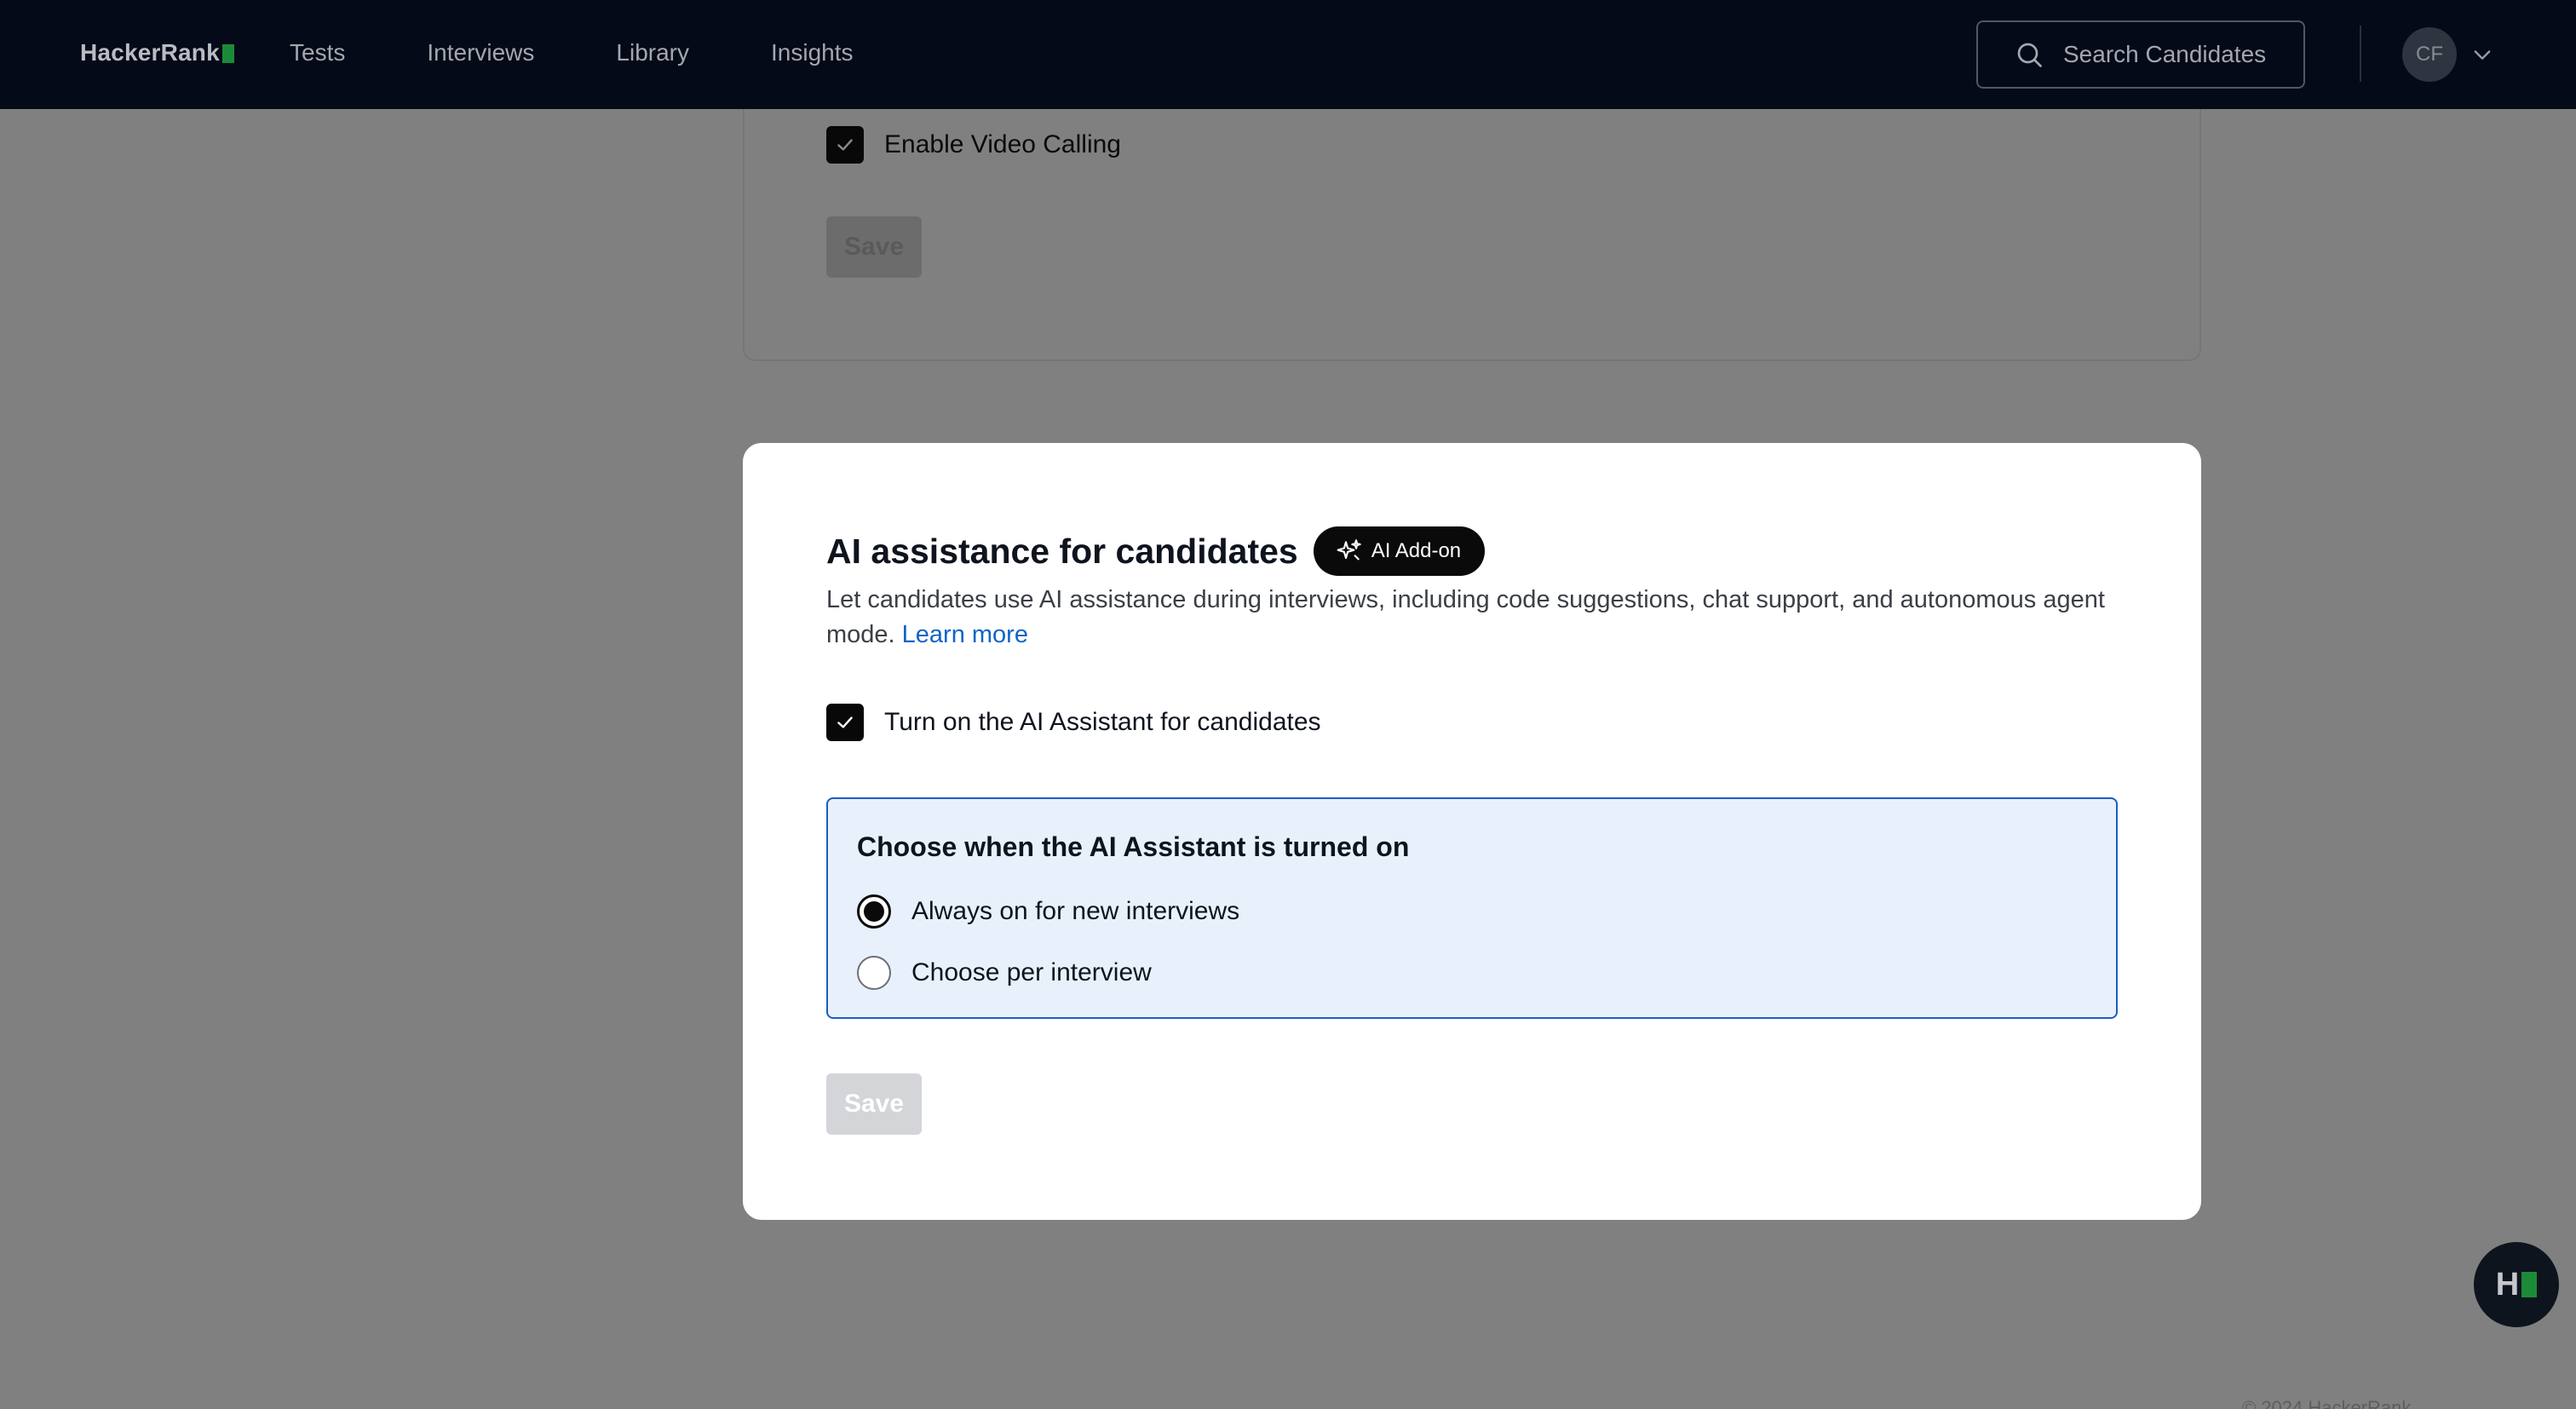 This screenshot has width=2576, height=1409. I want to click on ai-addon-label: AI Add-on, so click(1417, 550).